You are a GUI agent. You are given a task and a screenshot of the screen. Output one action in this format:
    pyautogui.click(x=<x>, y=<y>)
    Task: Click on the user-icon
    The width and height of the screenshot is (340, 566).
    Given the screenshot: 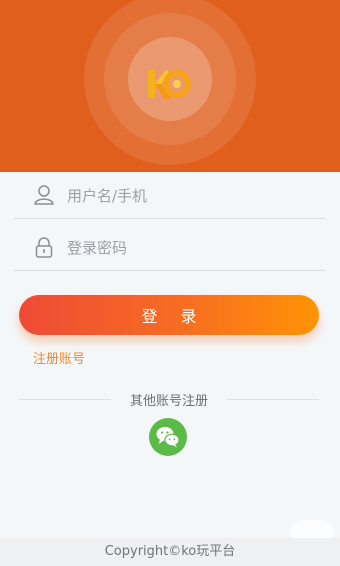 What is the action you would take?
    pyautogui.click(x=44, y=195)
    